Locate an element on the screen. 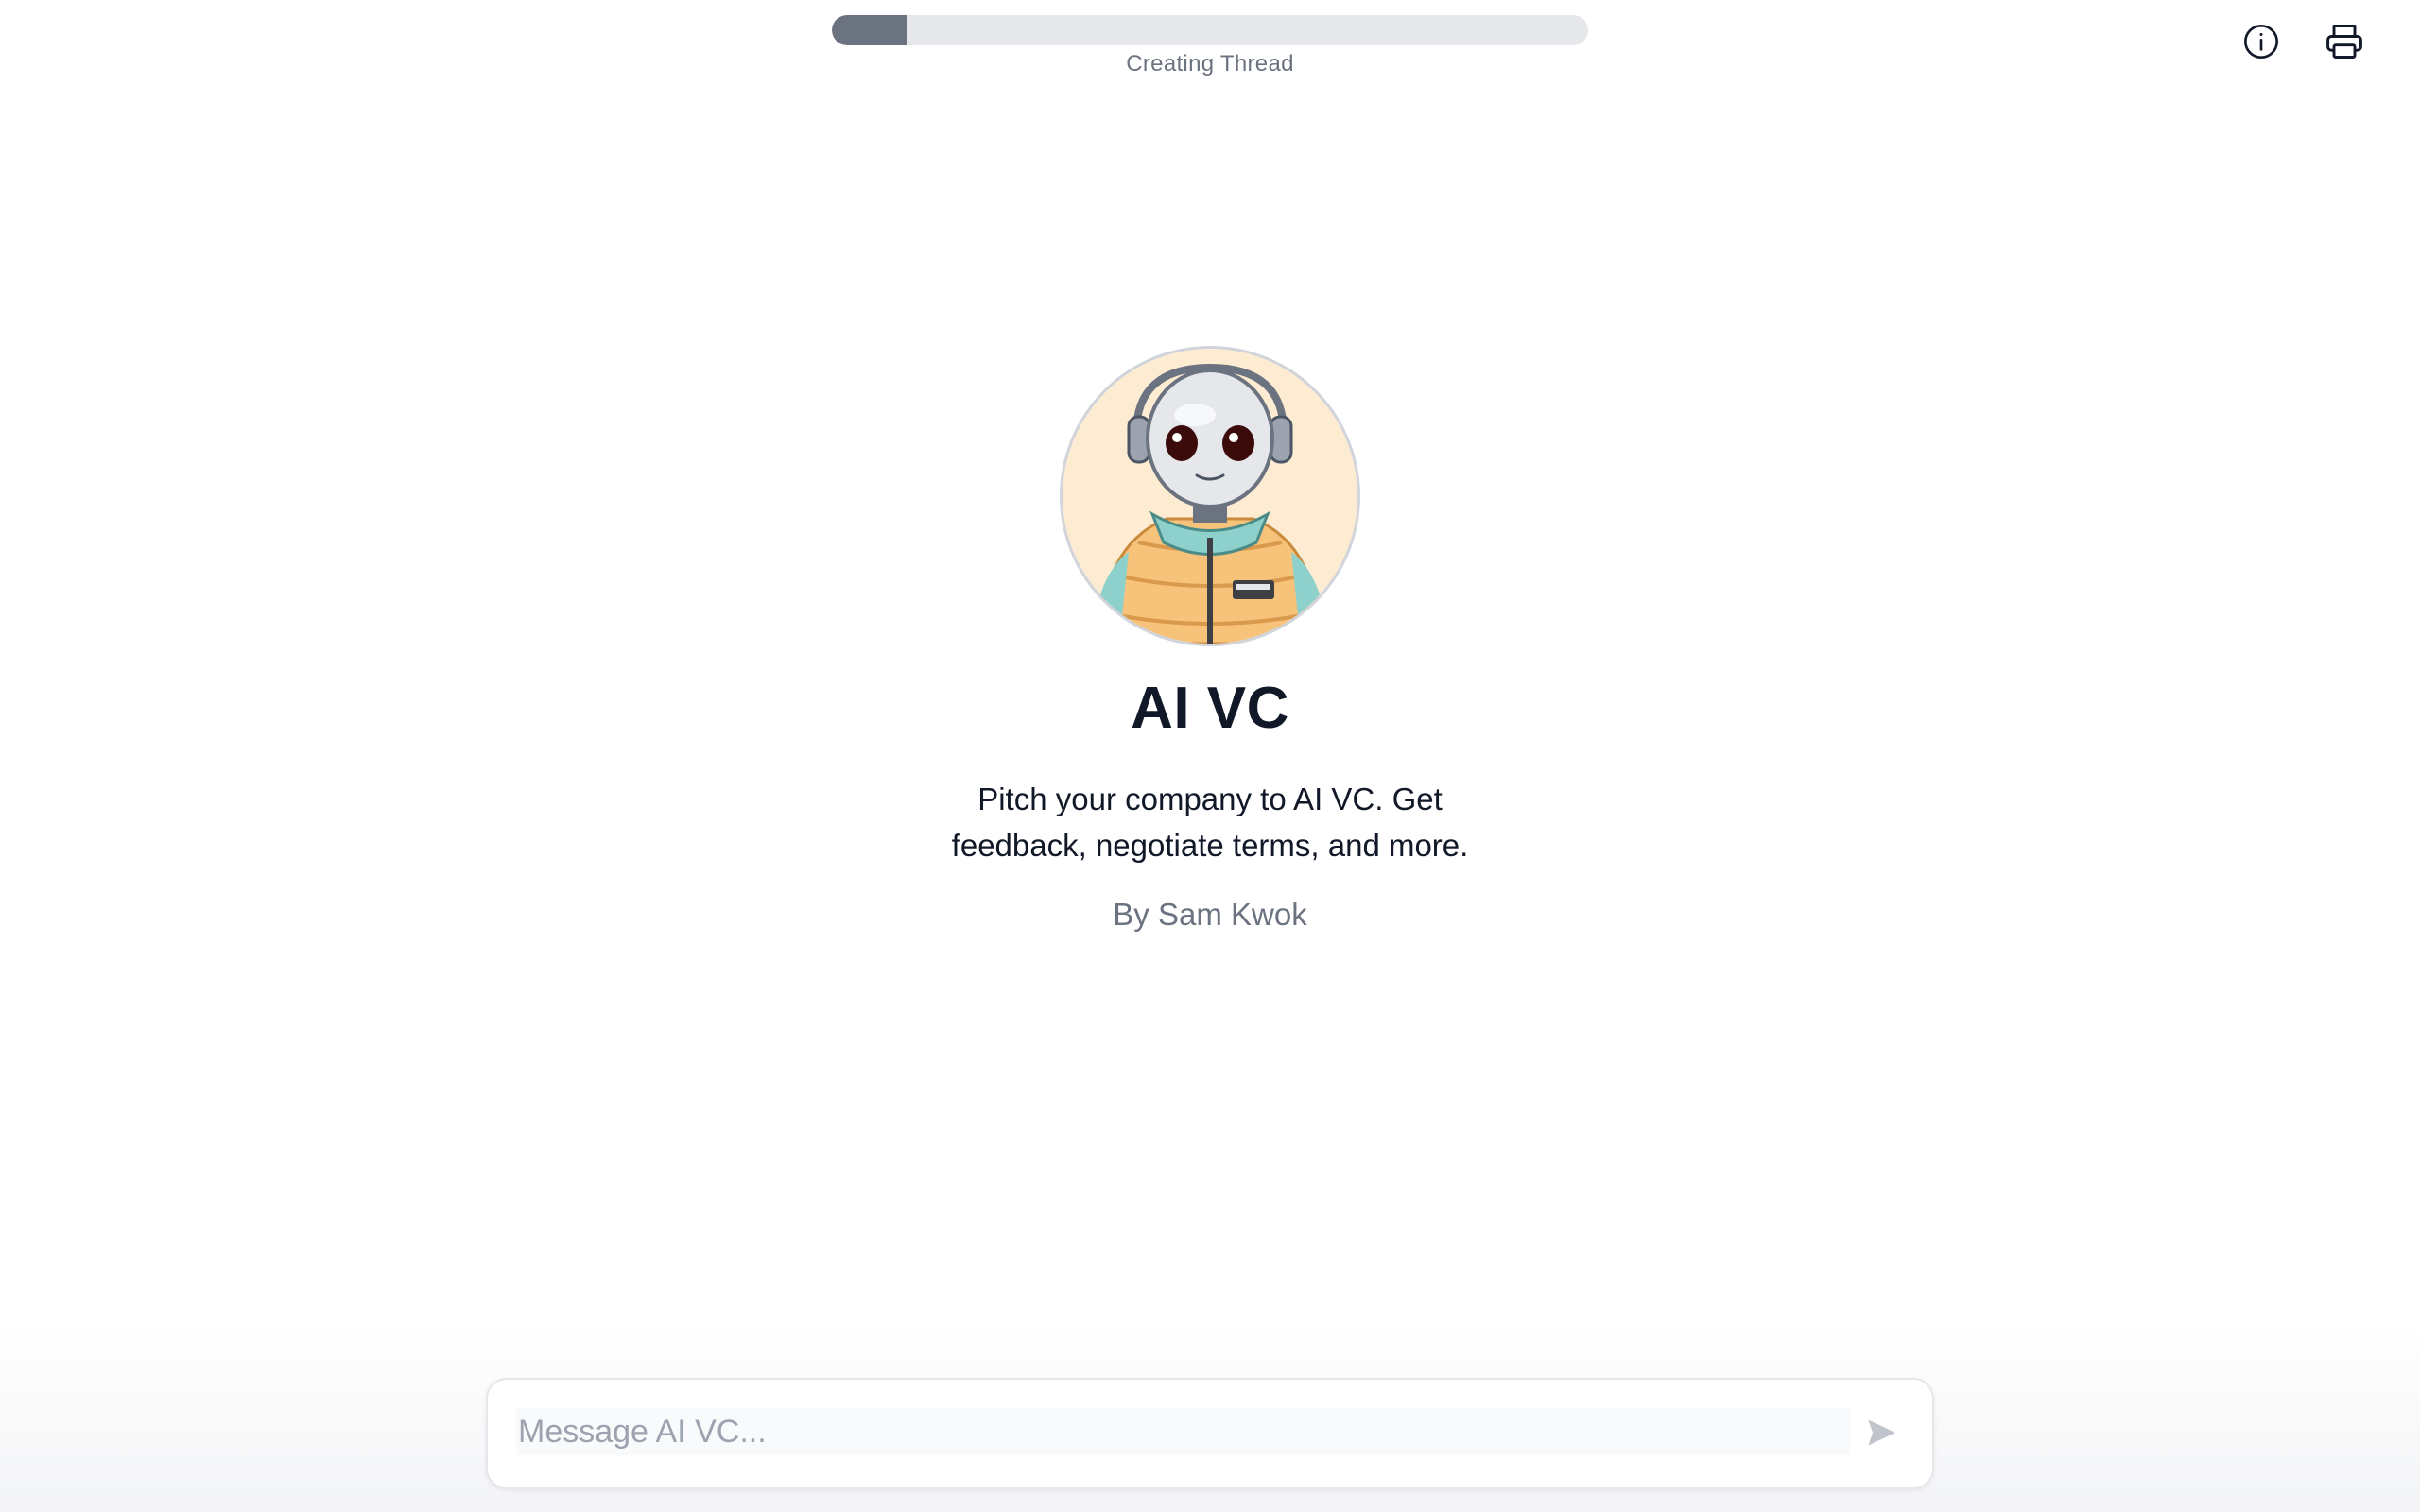  send-button is located at coordinates (1881, 1432).